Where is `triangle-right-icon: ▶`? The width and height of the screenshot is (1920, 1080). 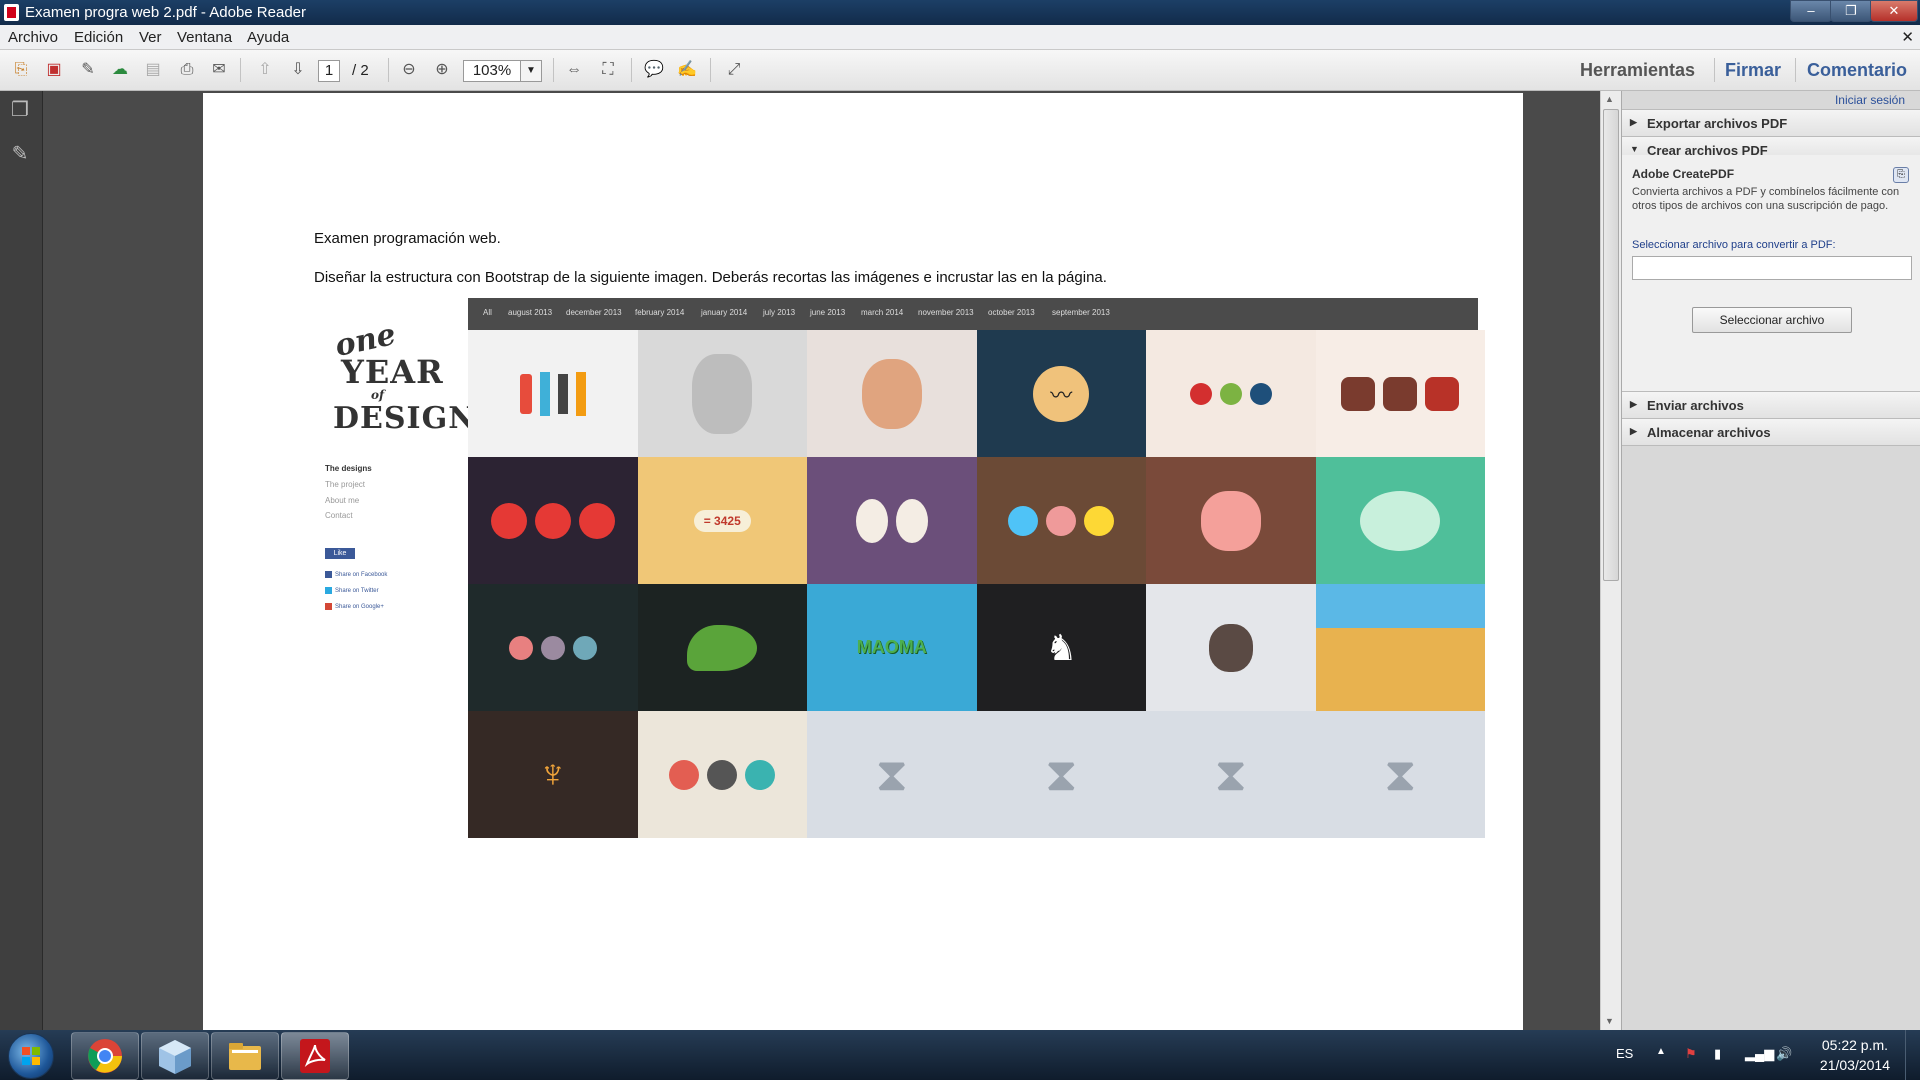 triangle-right-icon: ▶ is located at coordinates (1633, 404).